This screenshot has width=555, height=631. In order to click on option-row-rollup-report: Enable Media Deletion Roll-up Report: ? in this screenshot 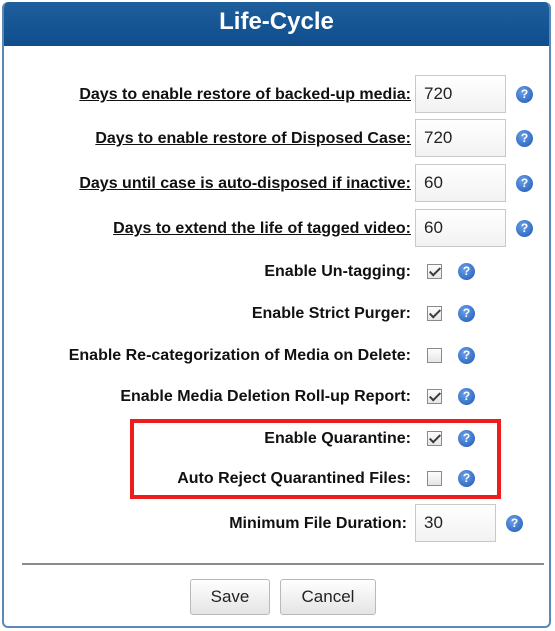, I will do `click(276, 397)`.